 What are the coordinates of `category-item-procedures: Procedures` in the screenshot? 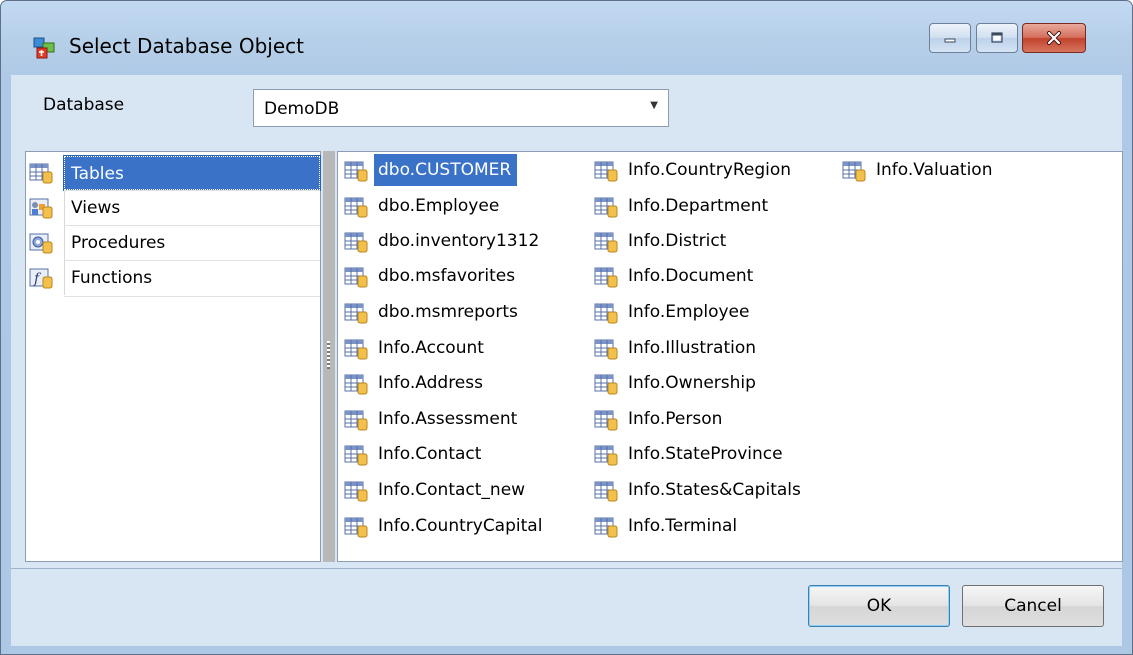 It's located at (174, 243).